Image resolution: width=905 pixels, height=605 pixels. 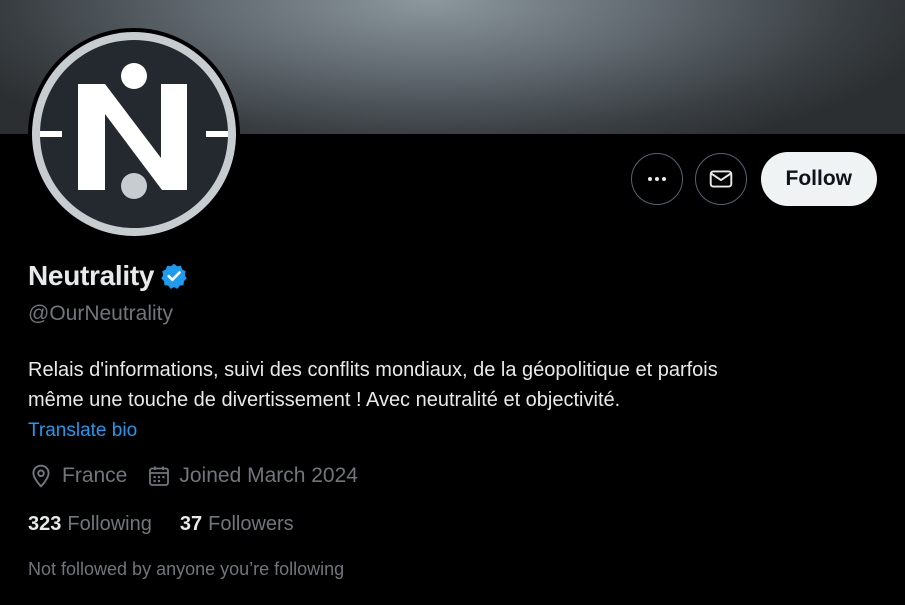 What do you see at coordinates (95, 475) in the screenshot?
I see `location-text: France` at bounding box center [95, 475].